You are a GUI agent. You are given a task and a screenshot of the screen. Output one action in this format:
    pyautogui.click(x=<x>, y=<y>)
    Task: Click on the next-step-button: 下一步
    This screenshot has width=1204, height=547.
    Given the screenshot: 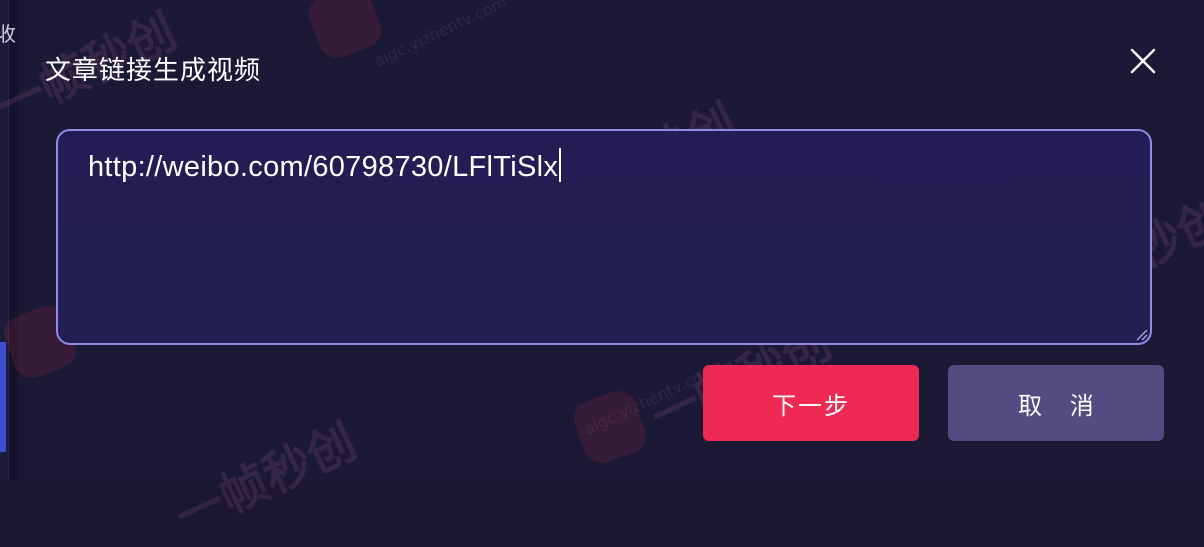 What is the action you would take?
    pyautogui.click(x=811, y=403)
    